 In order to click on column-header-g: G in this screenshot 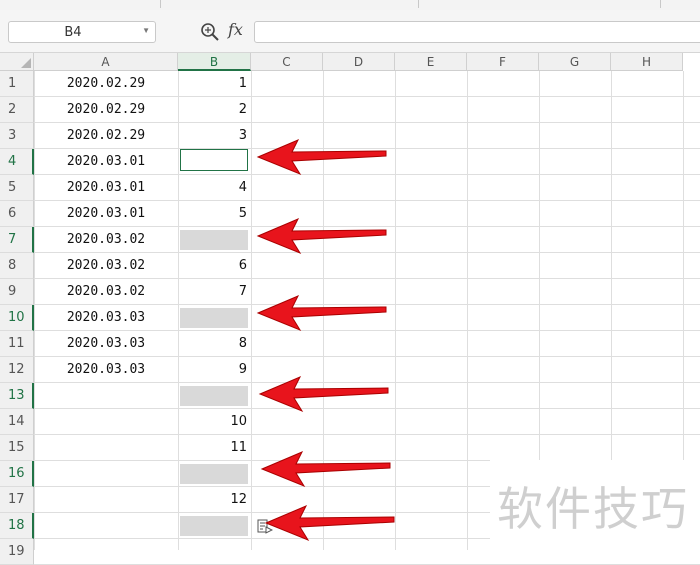, I will do `click(575, 62)`.